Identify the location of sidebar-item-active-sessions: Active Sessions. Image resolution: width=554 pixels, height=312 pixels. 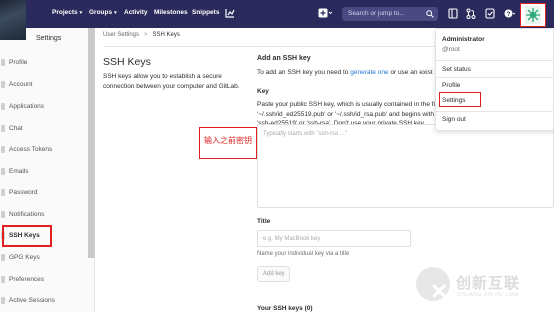
(47, 301).